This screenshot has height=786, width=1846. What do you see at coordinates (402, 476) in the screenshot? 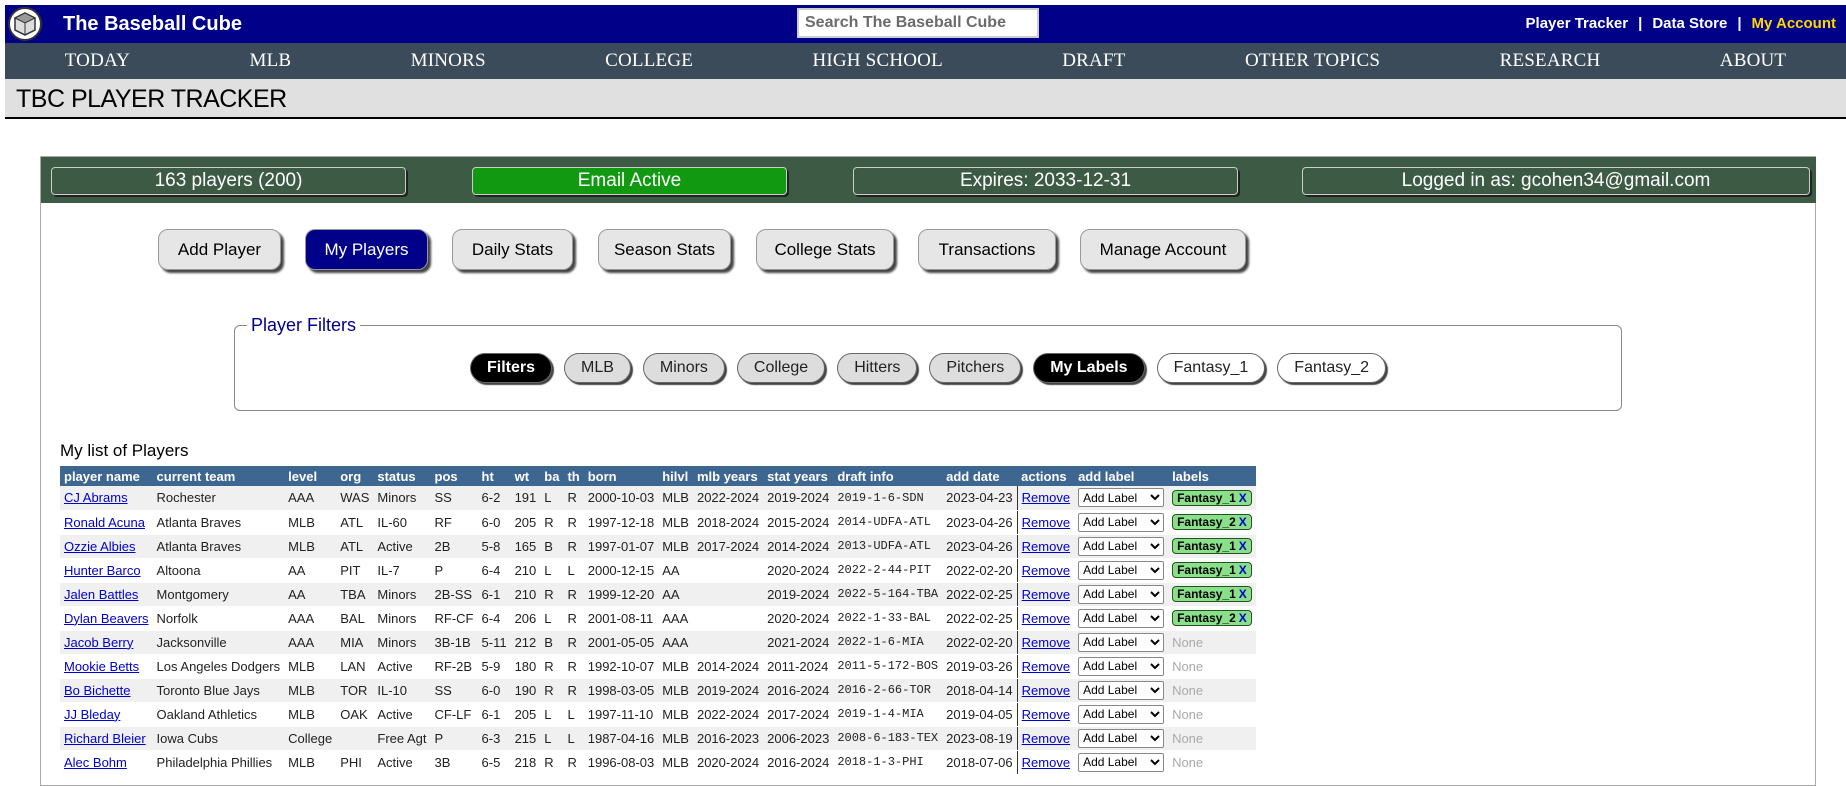
I see `column-header: status` at bounding box center [402, 476].